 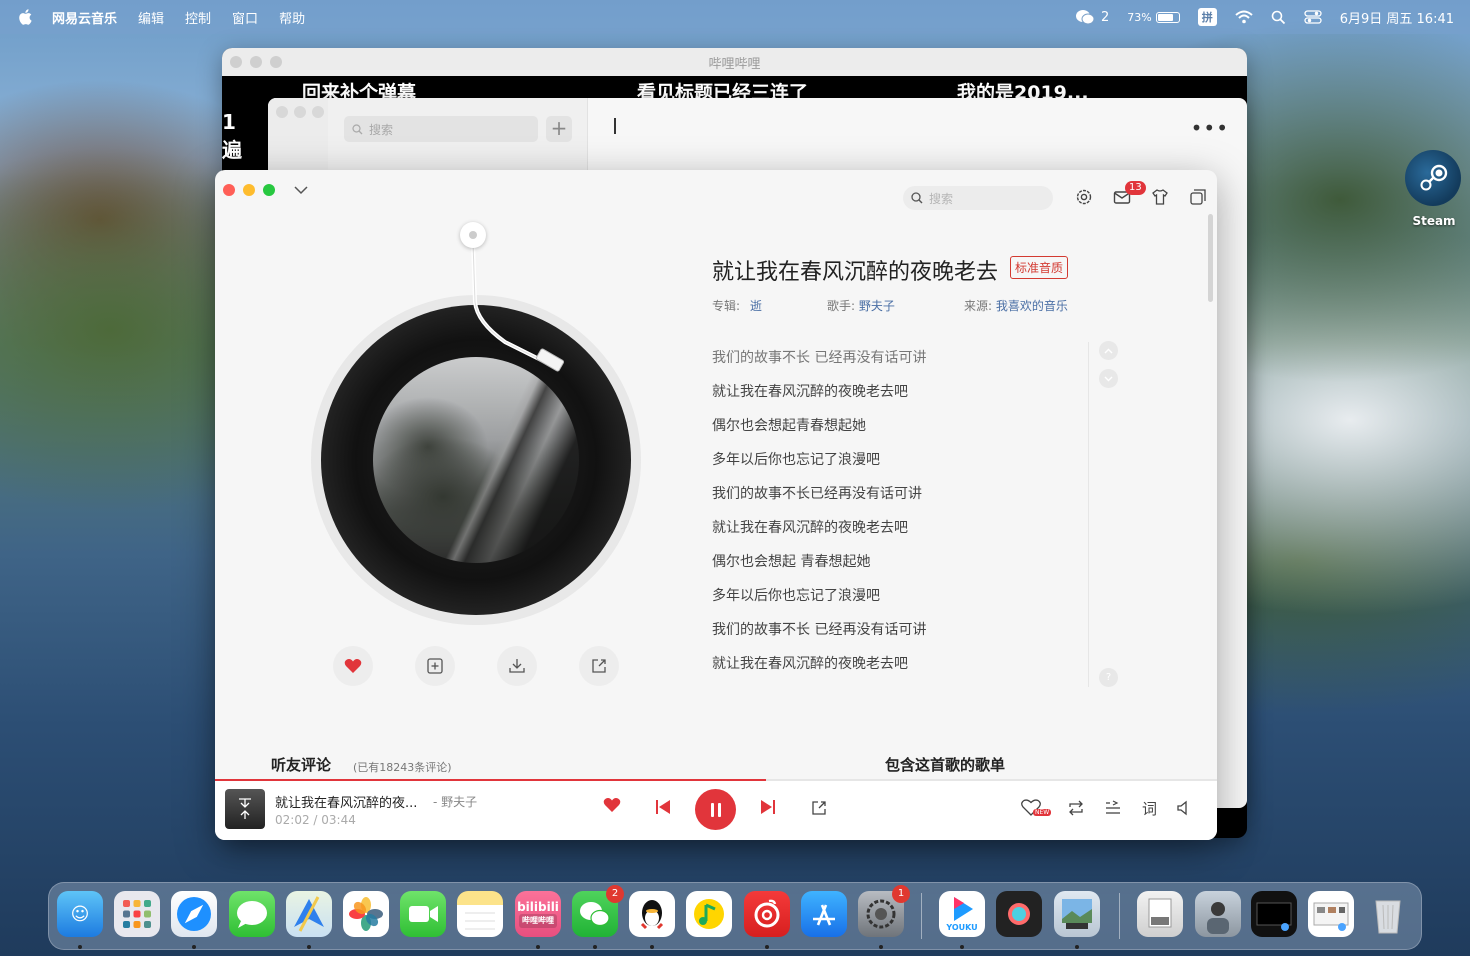 What do you see at coordinates (1210, 258) in the screenshot?
I see `player-scrollbar` at bounding box center [1210, 258].